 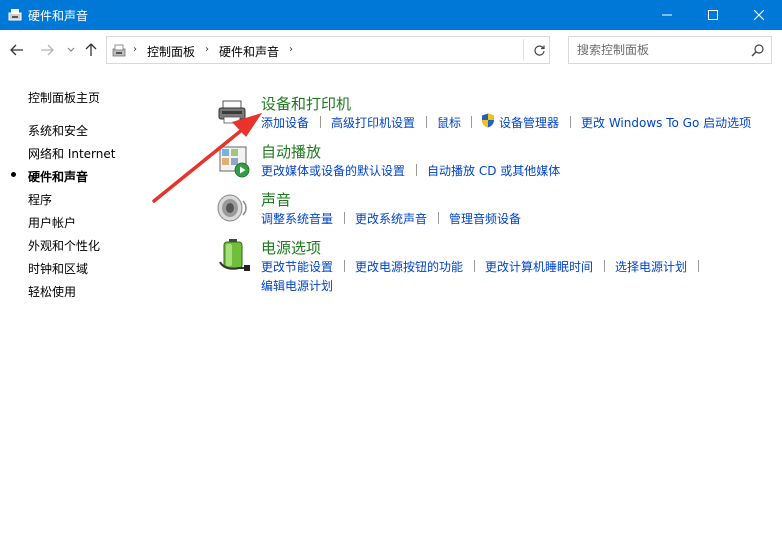 What do you see at coordinates (40, 199) in the screenshot?
I see `sidebar-item-programs: 程序` at bounding box center [40, 199].